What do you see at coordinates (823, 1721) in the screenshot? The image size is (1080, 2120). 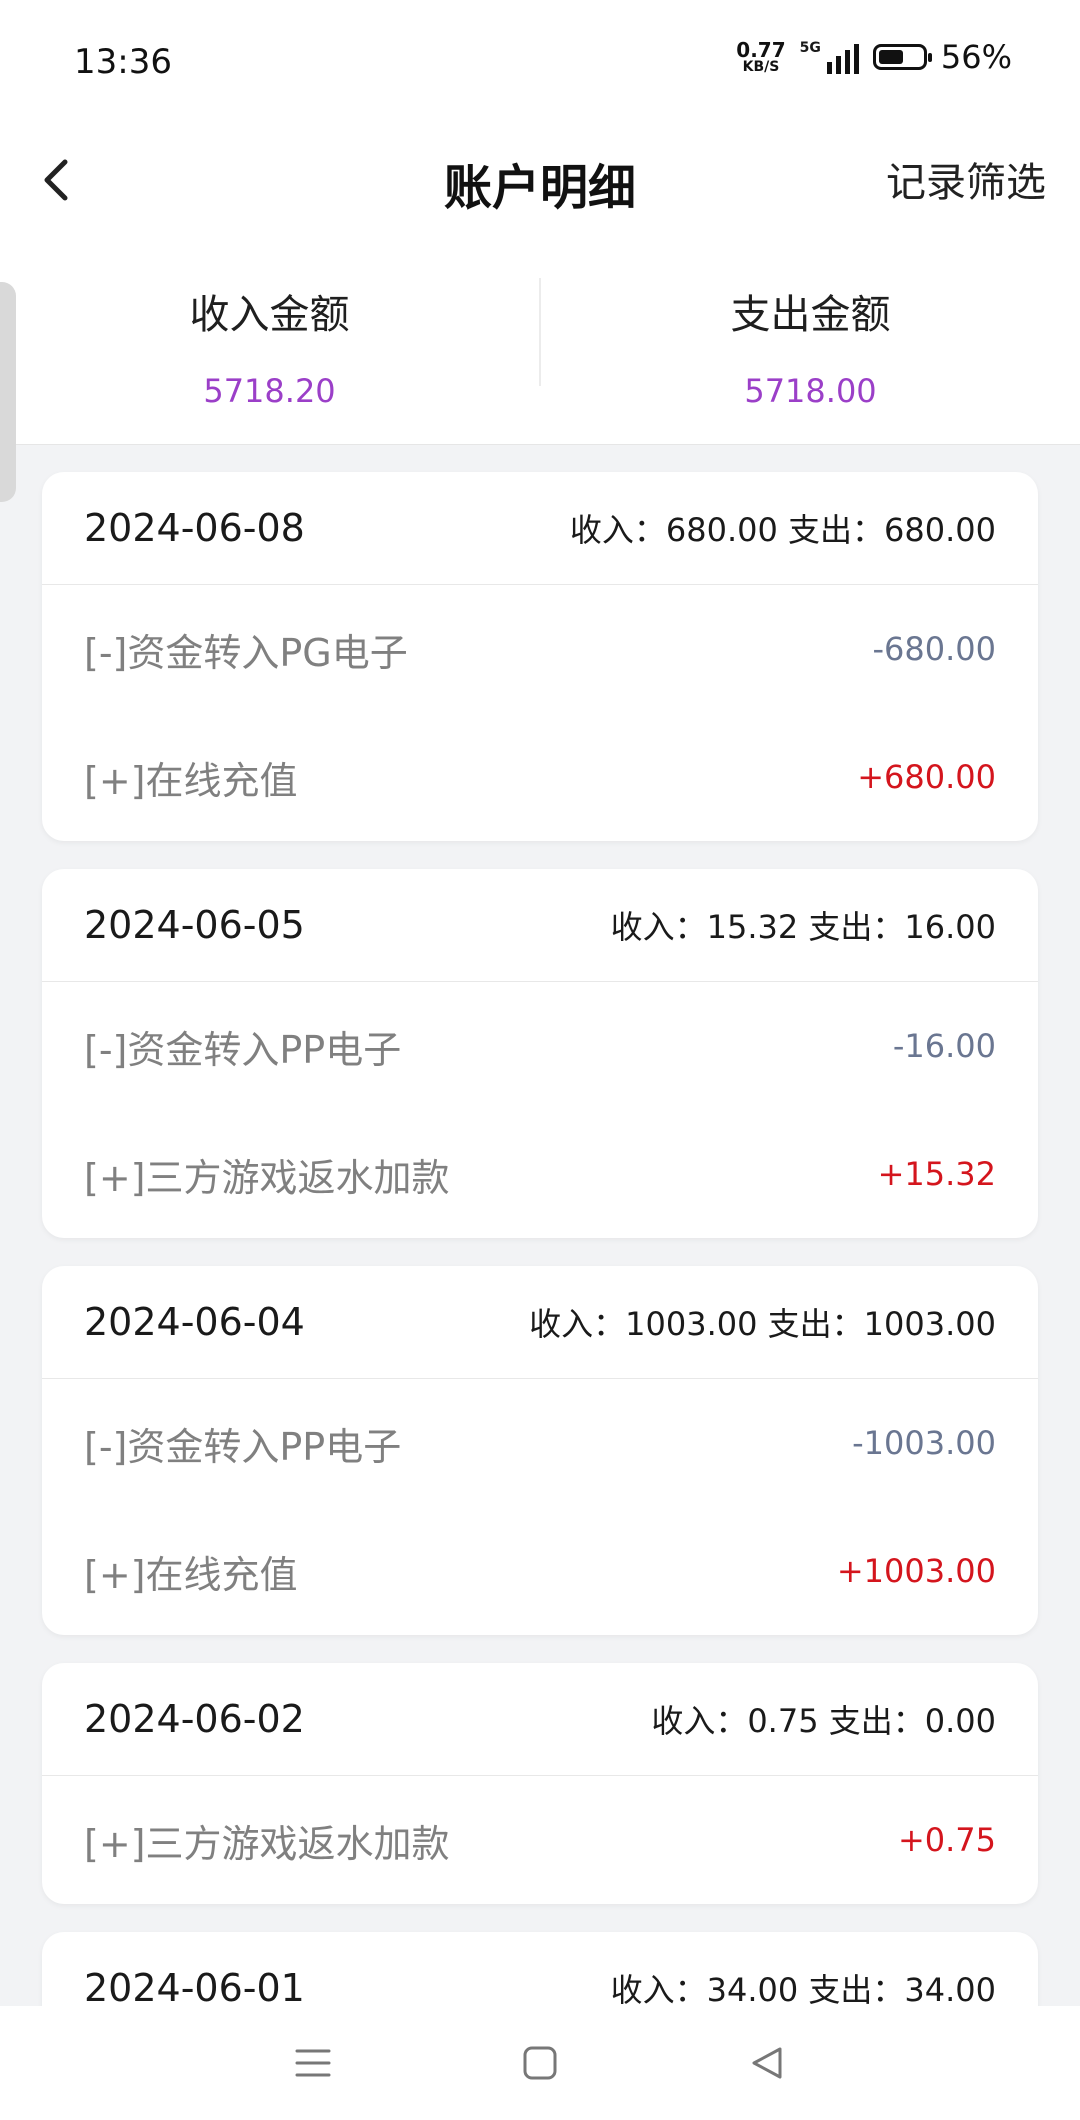 I see `day-totals: 收入：0.75 支出：0.00` at bounding box center [823, 1721].